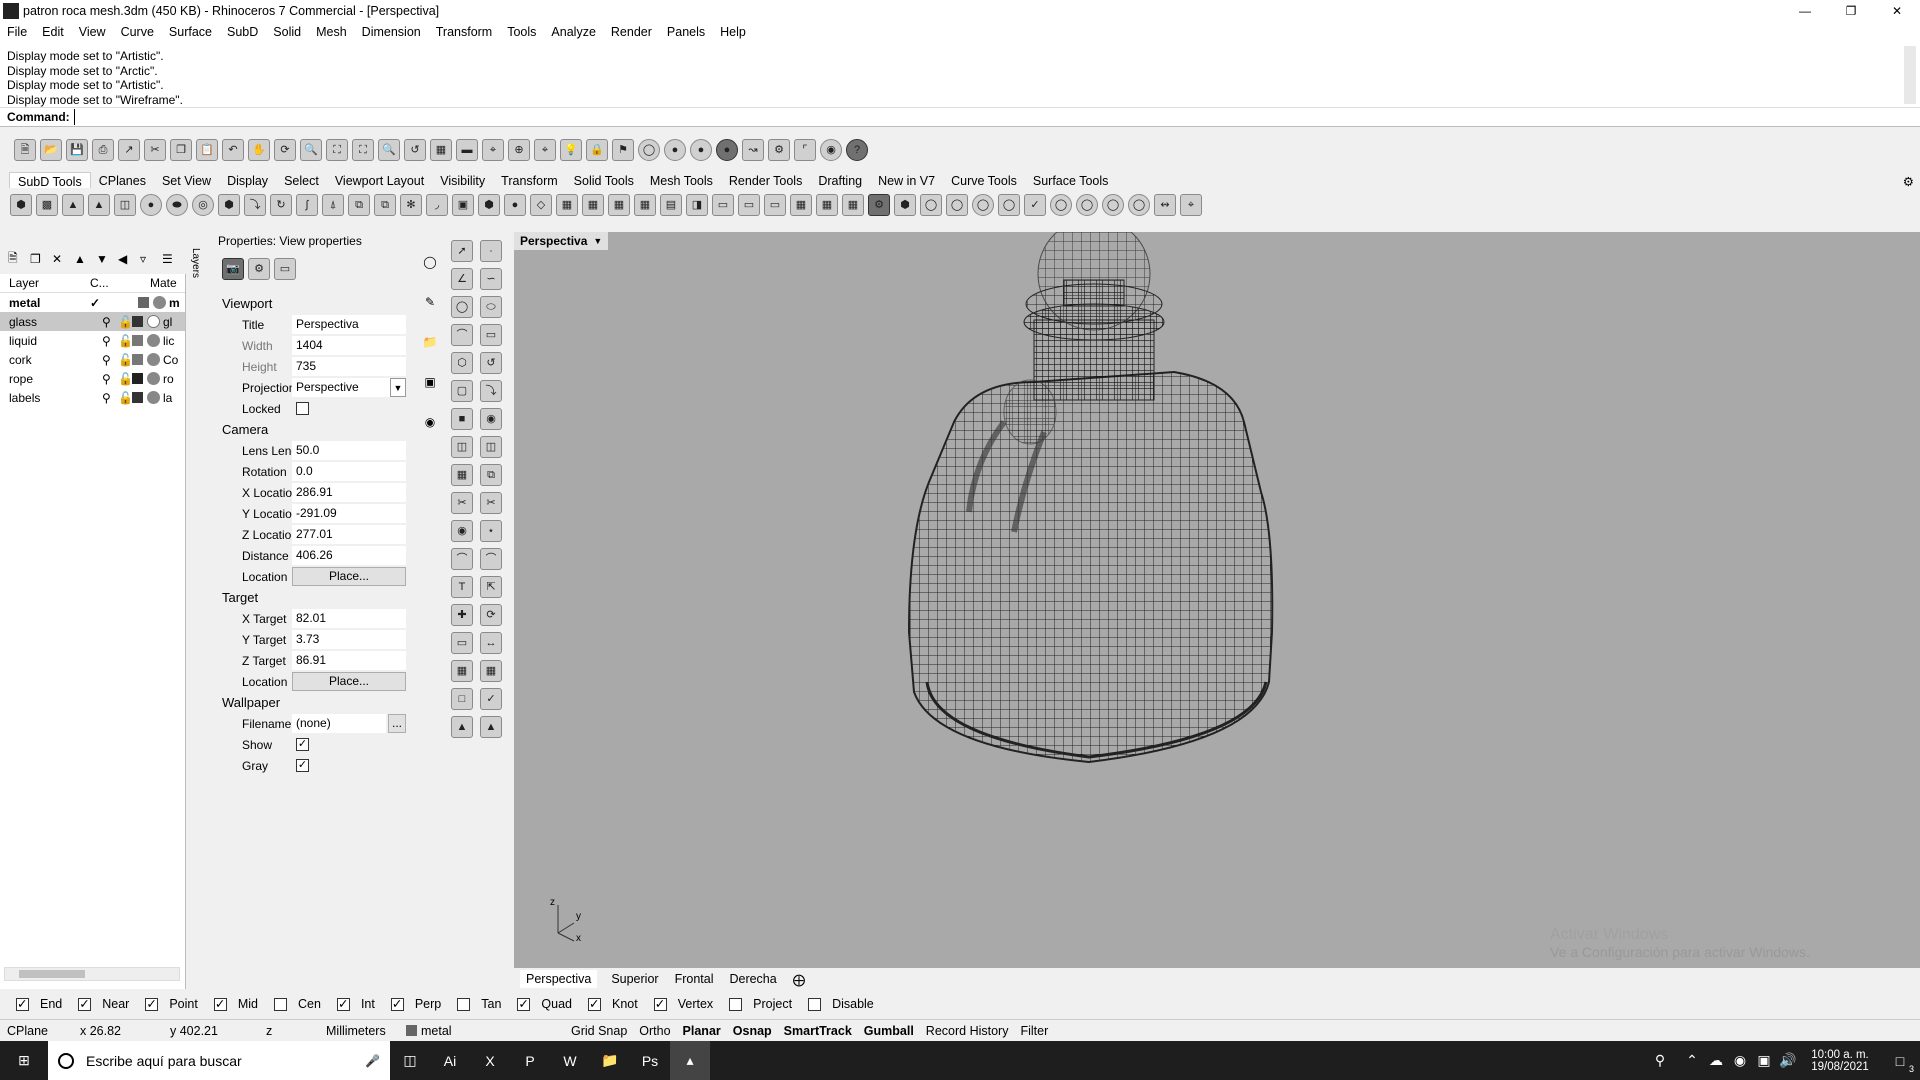 Image resolution: width=1920 pixels, height=1080 pixels. Describe the element at coordinates (1139, 205) in the screenshot. I see `subd-analysis-icon: ◯` at that location.